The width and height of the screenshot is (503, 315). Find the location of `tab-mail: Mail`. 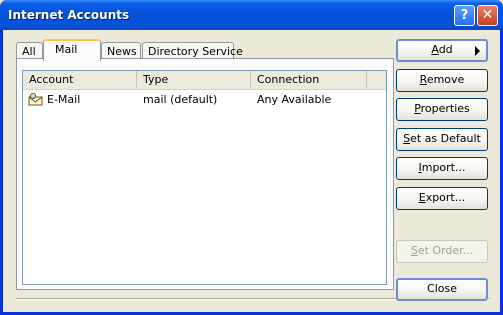

tab-mail: Mail is located at coordinates (72, 50).